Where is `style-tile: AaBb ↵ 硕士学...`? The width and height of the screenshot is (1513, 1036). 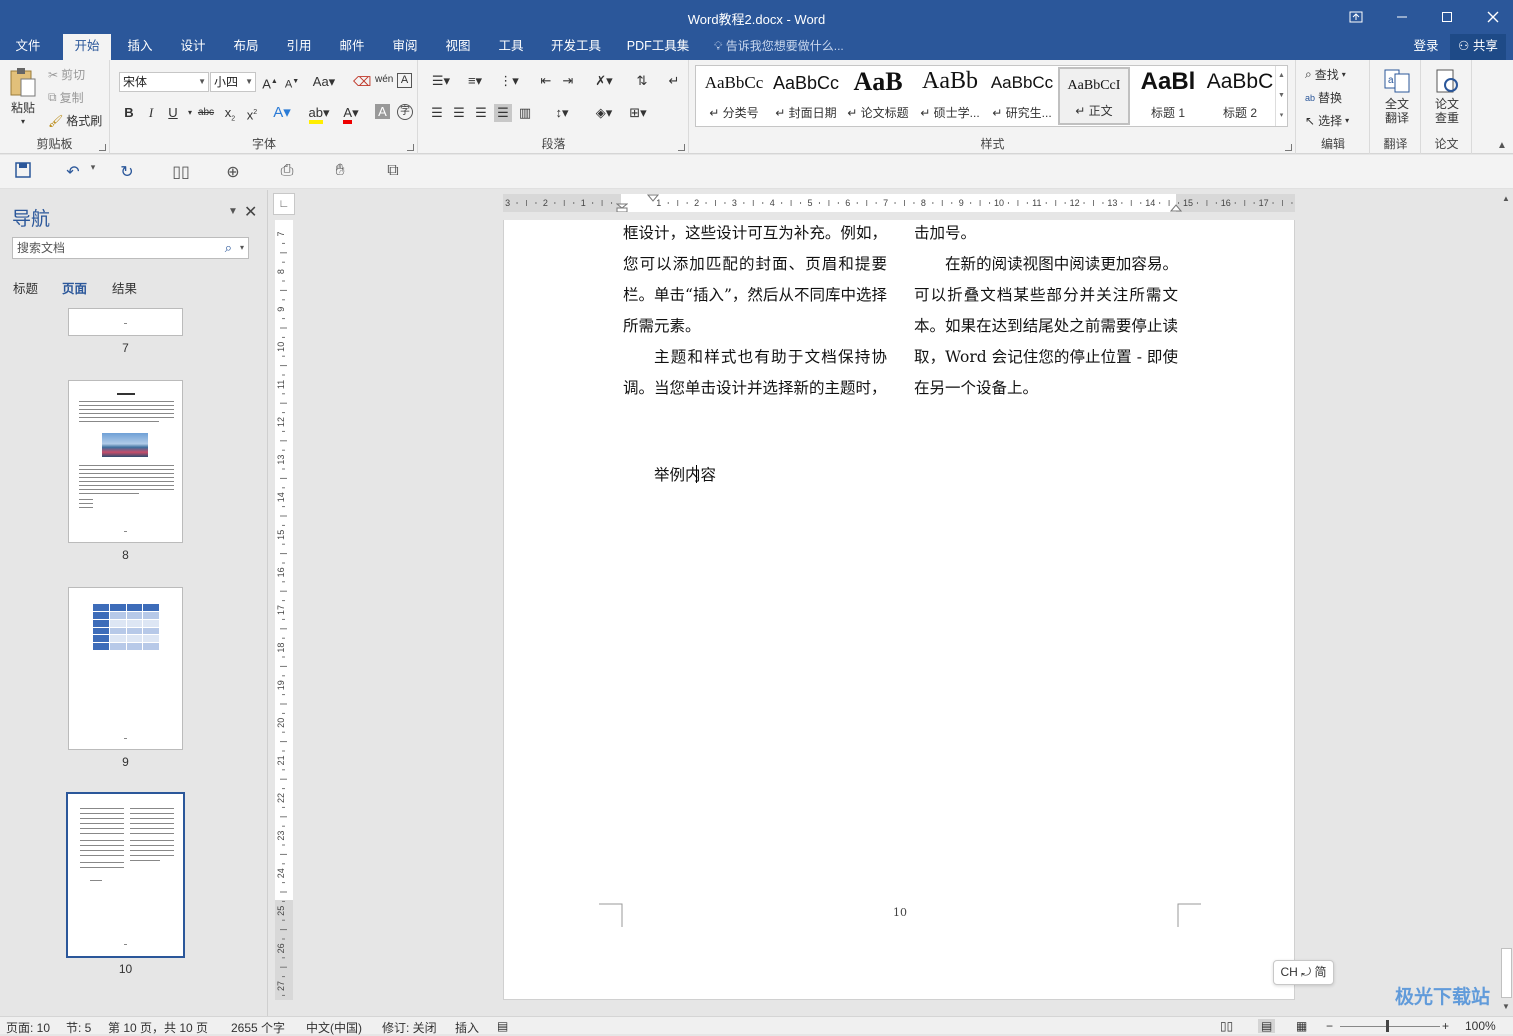 style-tile: AaBb ↵ 硕士学... is located at coordinates (950, 96).